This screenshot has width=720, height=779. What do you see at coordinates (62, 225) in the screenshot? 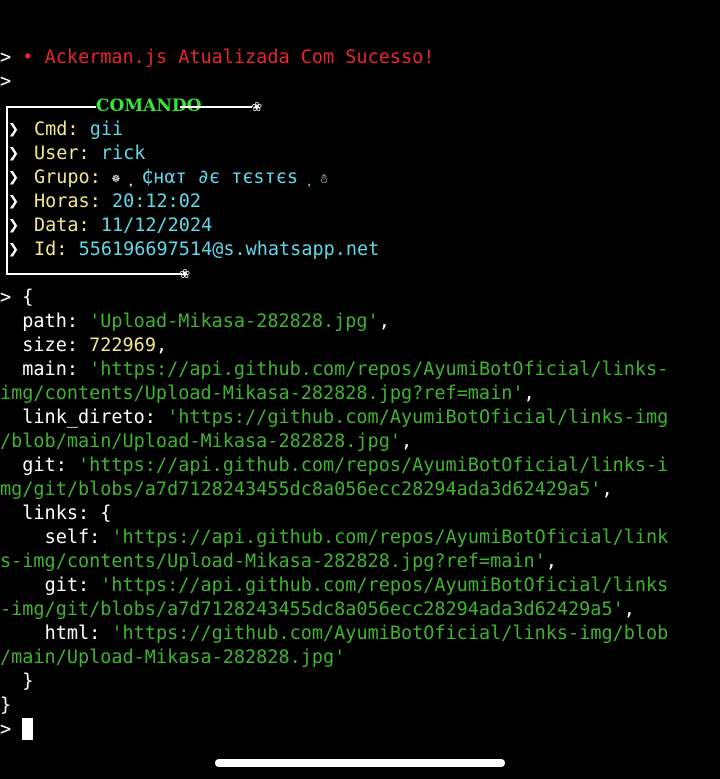
I see `field-label: Data:` at bounding box center [62, 225].